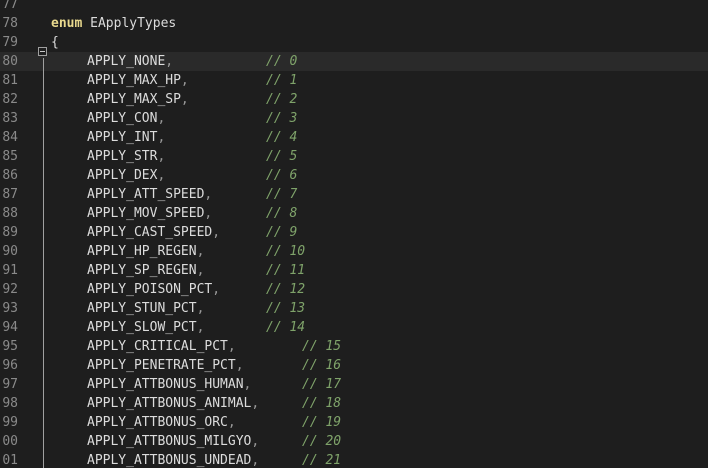  Describe the element at coordinates (122, 118) in the screenshot. I see `enum-member: APPLY_CON` at that location.